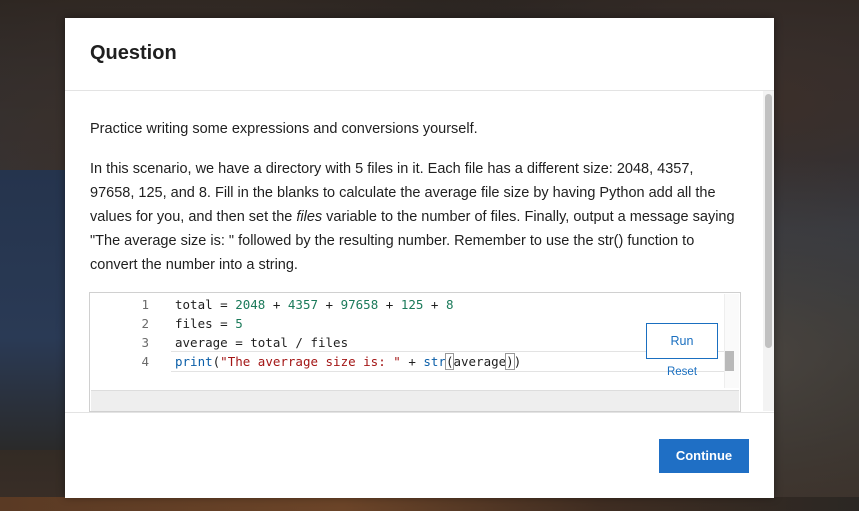  What do you see at coordinates (429, 504) in the screenshot?
I see `background-scene-bottom` at bounding box center [429, 504].